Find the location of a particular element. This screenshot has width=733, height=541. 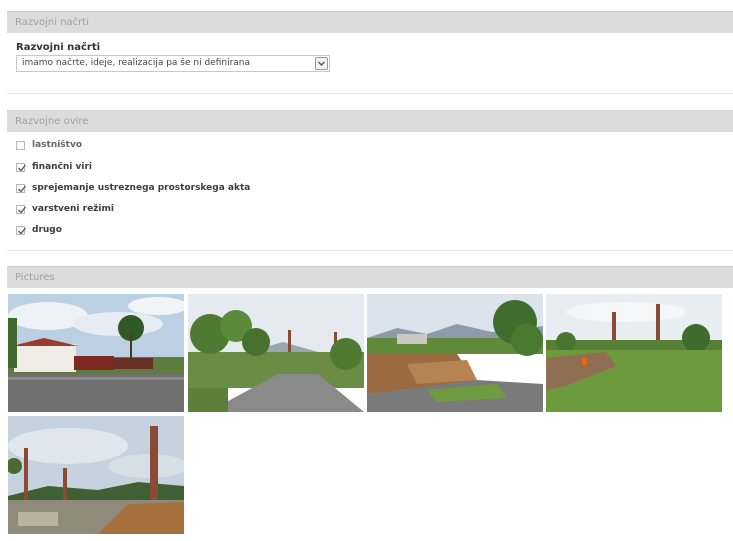

barrier-item-spatial-act: sprejemanje ustreznega prostorskega akta is located at coordinates (133, 188).